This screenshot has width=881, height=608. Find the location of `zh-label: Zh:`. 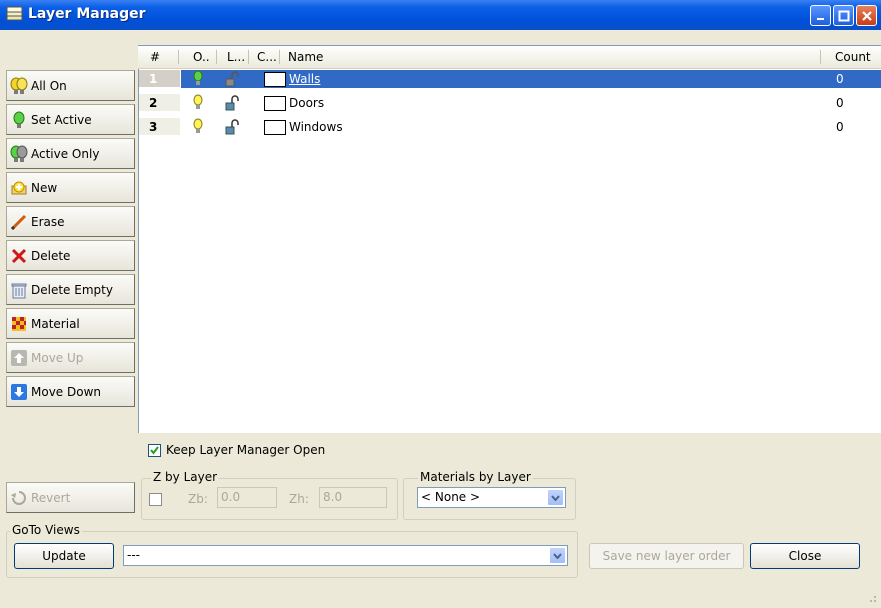

zh-label: Zh: is located at coordinates (299, 499).